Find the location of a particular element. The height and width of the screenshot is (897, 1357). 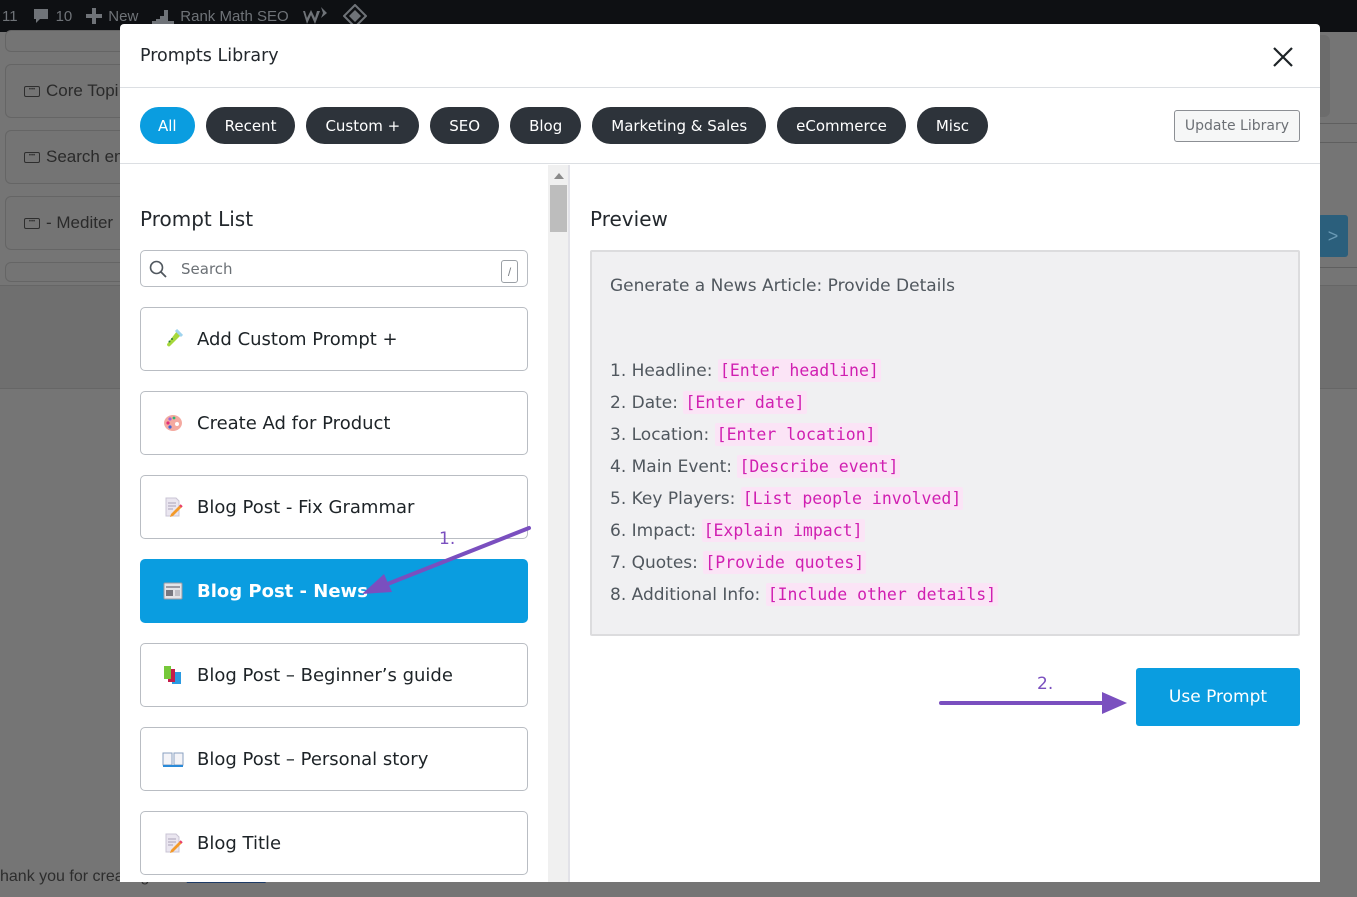

preview-line: 5. Key Players: [List people involved] is located at coordinates (945, 499).